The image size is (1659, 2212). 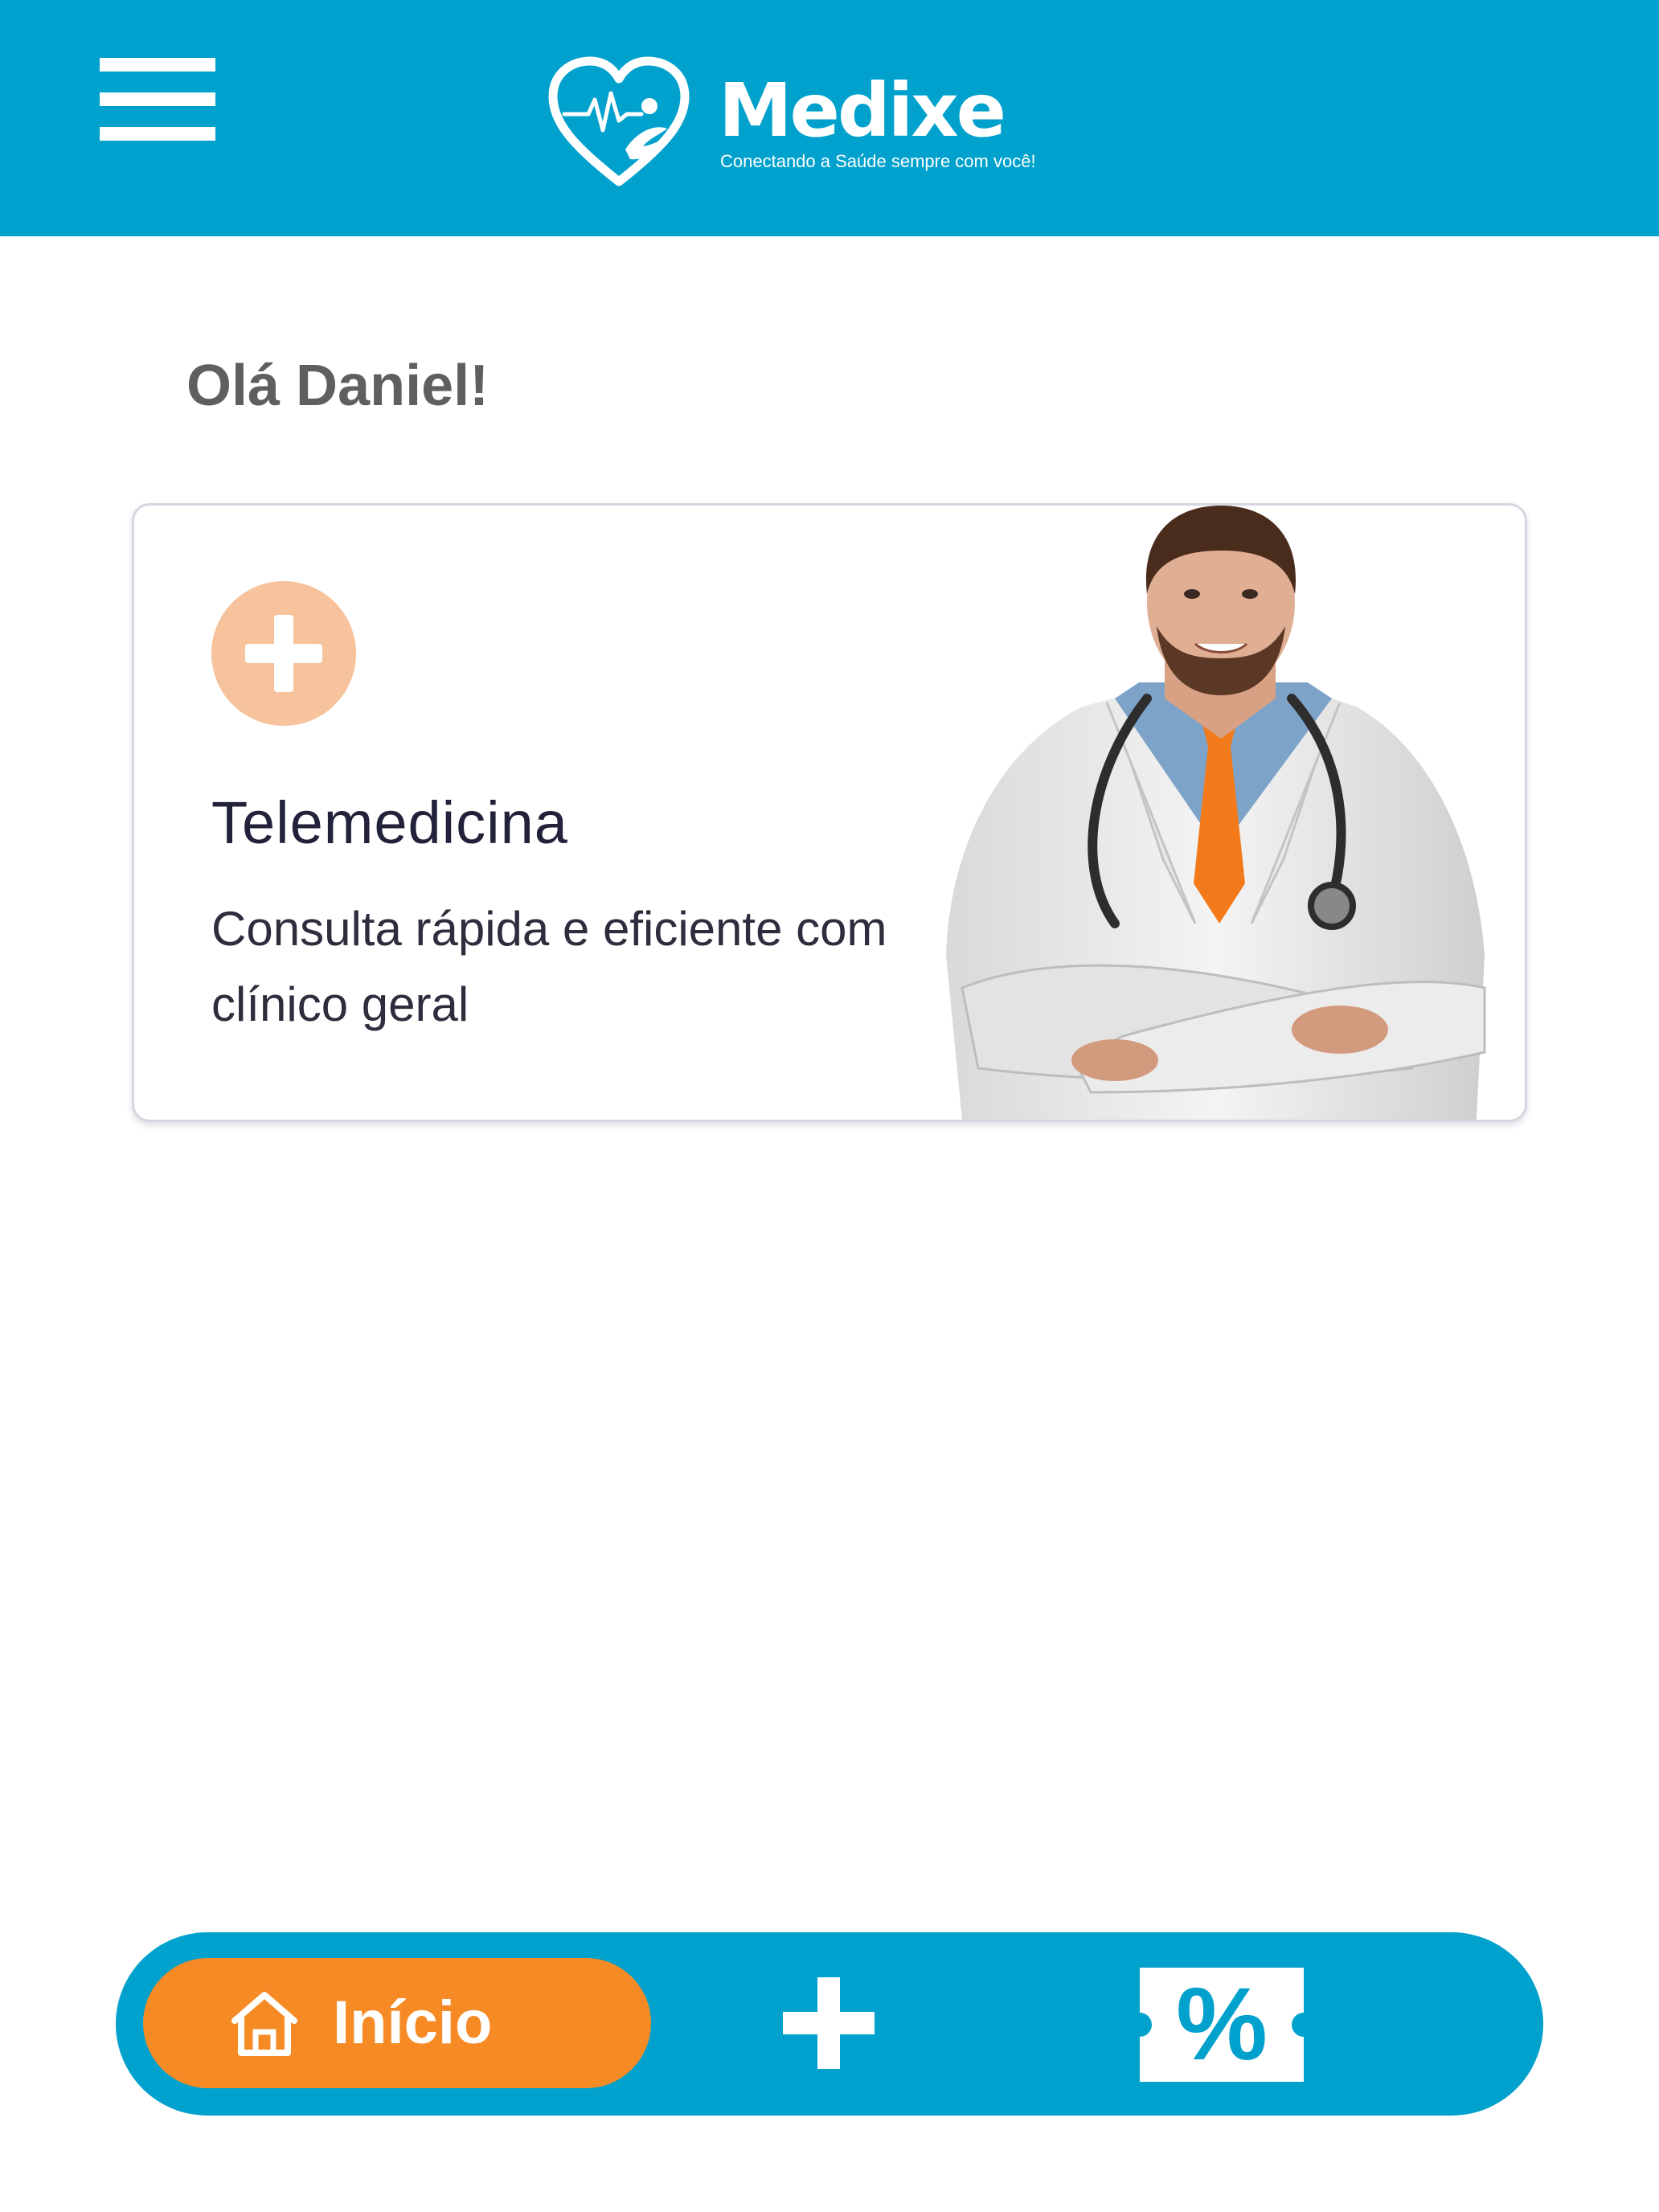 I want to click on plus-icon, so click(x=829, y=2023).